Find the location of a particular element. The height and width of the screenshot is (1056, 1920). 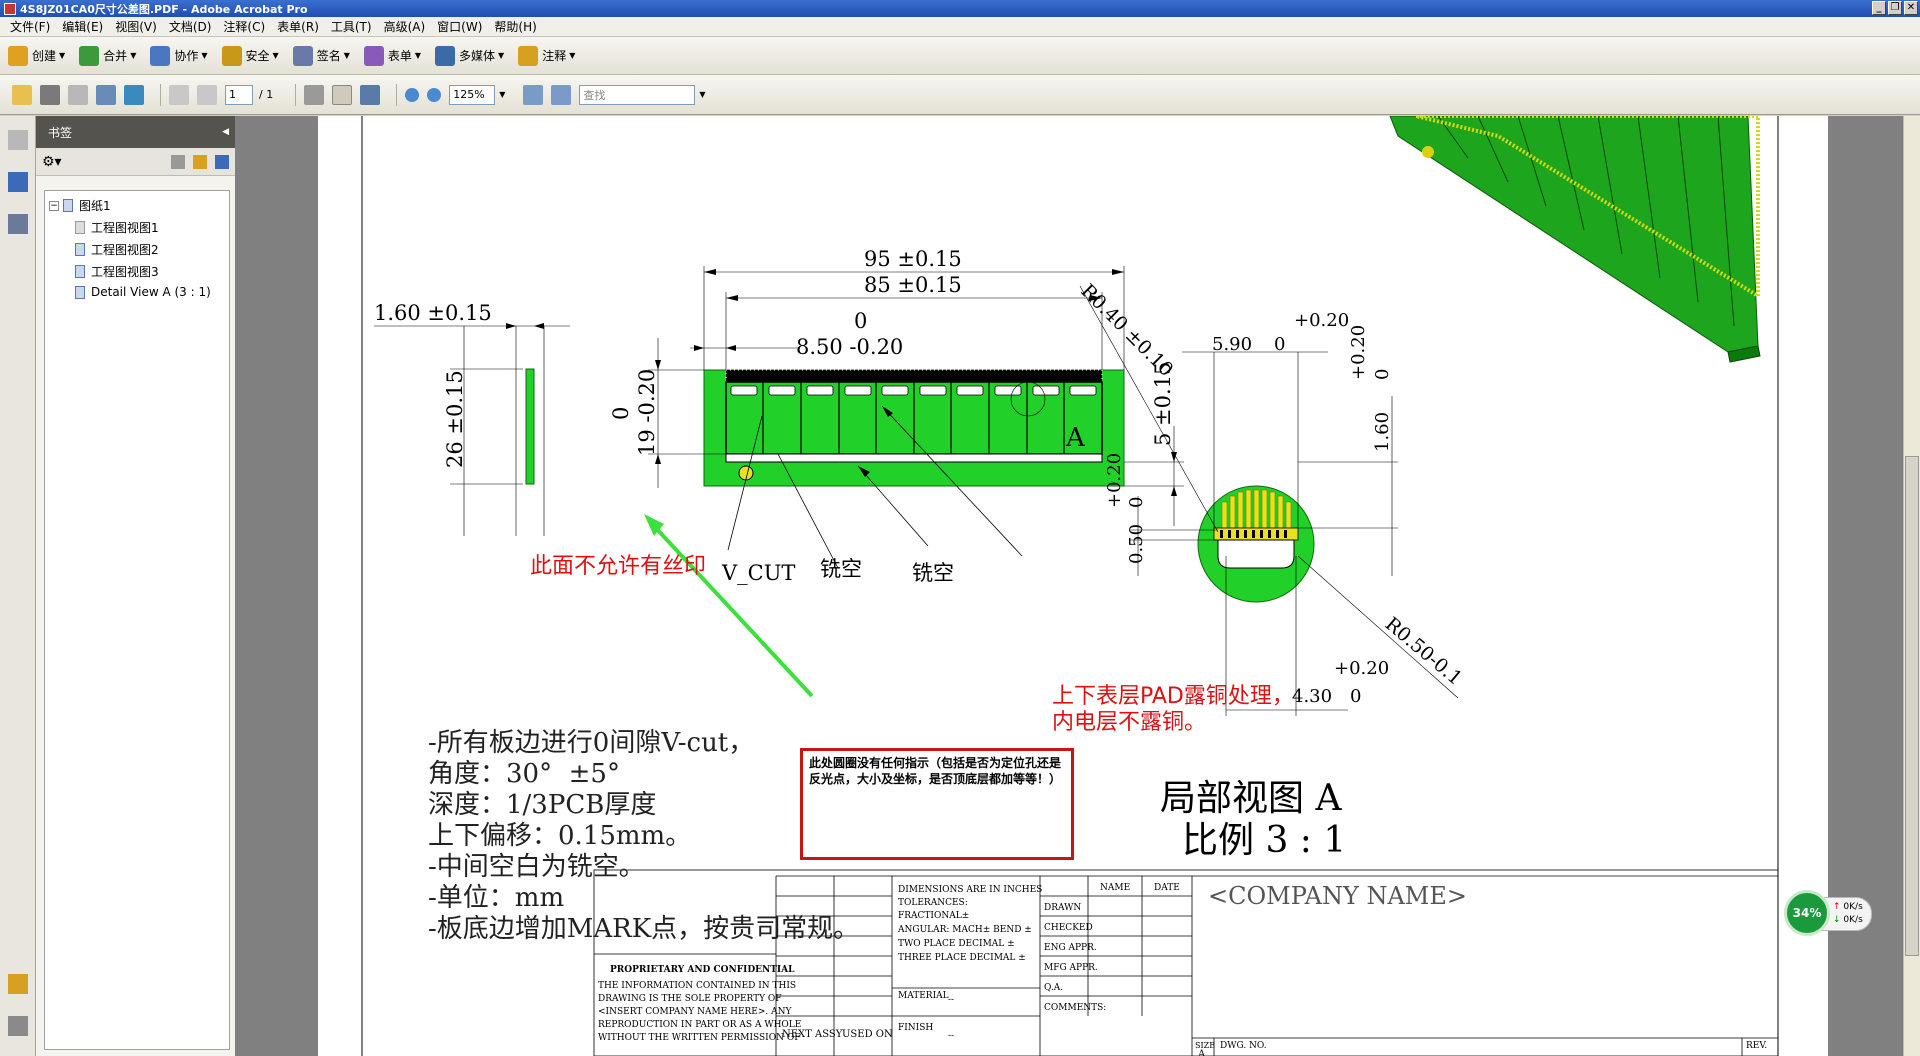

material-value: -- is located at coordinates (951, 1000).